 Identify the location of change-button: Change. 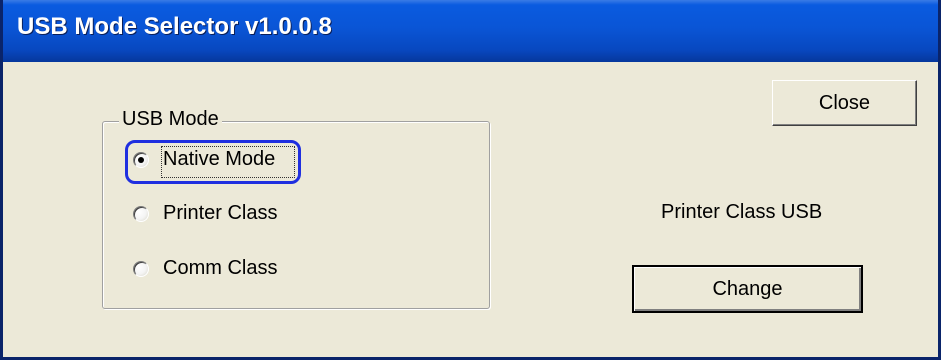
(747, 289).